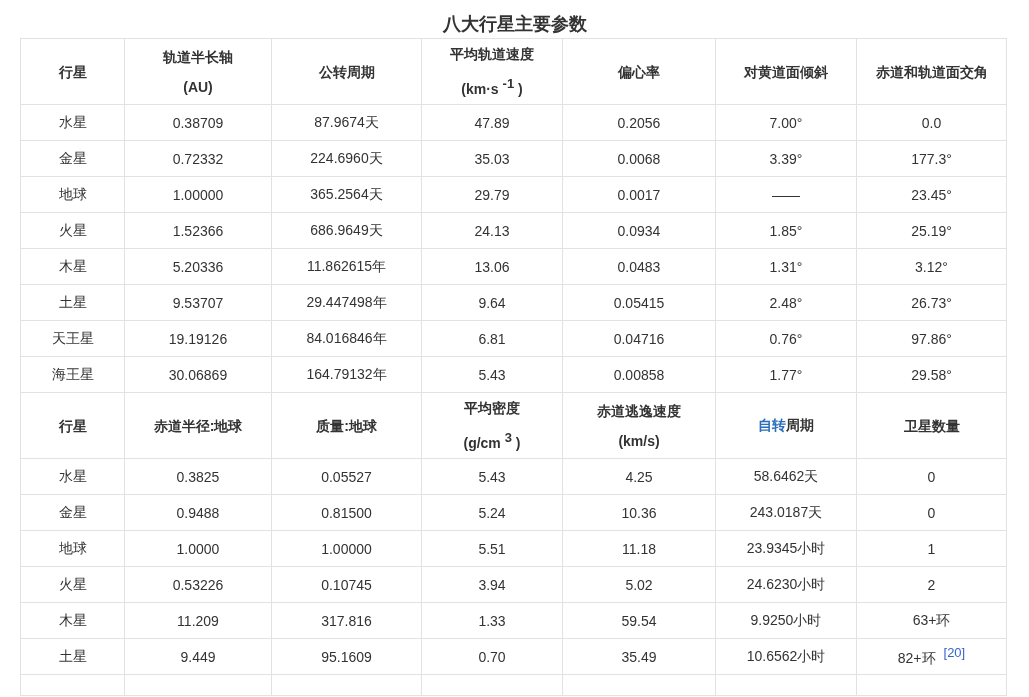 The width and height of the screenshot is (1029, 697). What do you see at coordinates (786, 72) in the screenshot?
I see `column-header: 对黄道面倾斜` at bounding box center [786, 72].